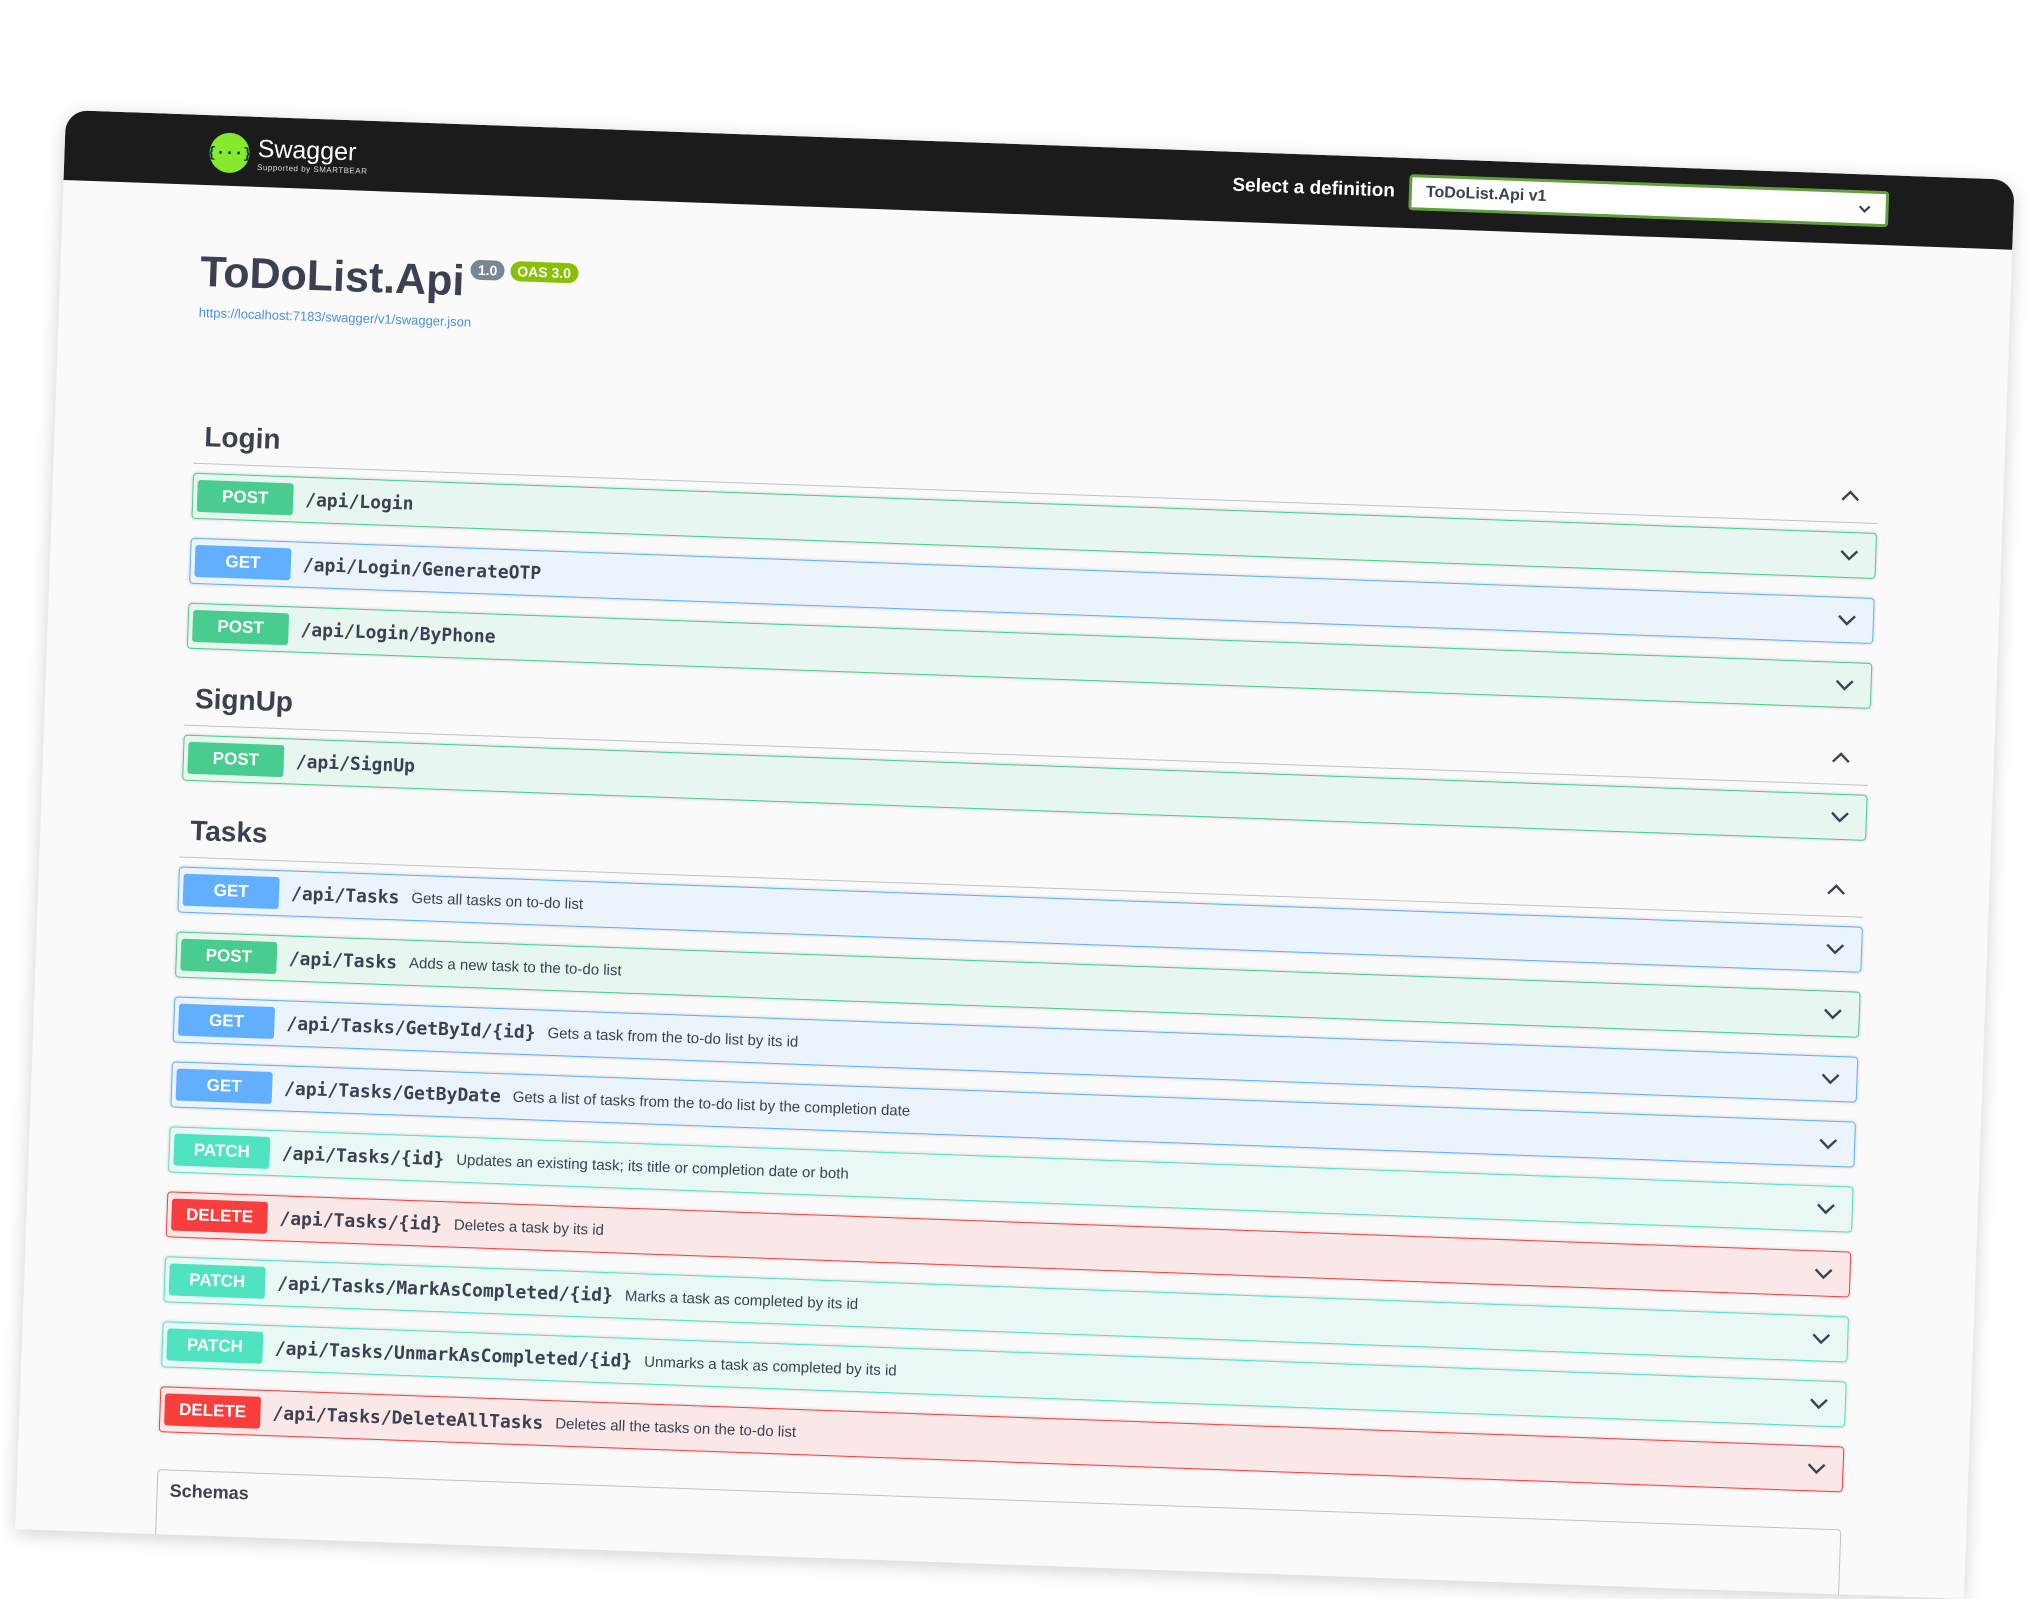 The height and width of the screenshot is (1599, 2027). I want to click on tag-name: Tasks, so click(229, 831).